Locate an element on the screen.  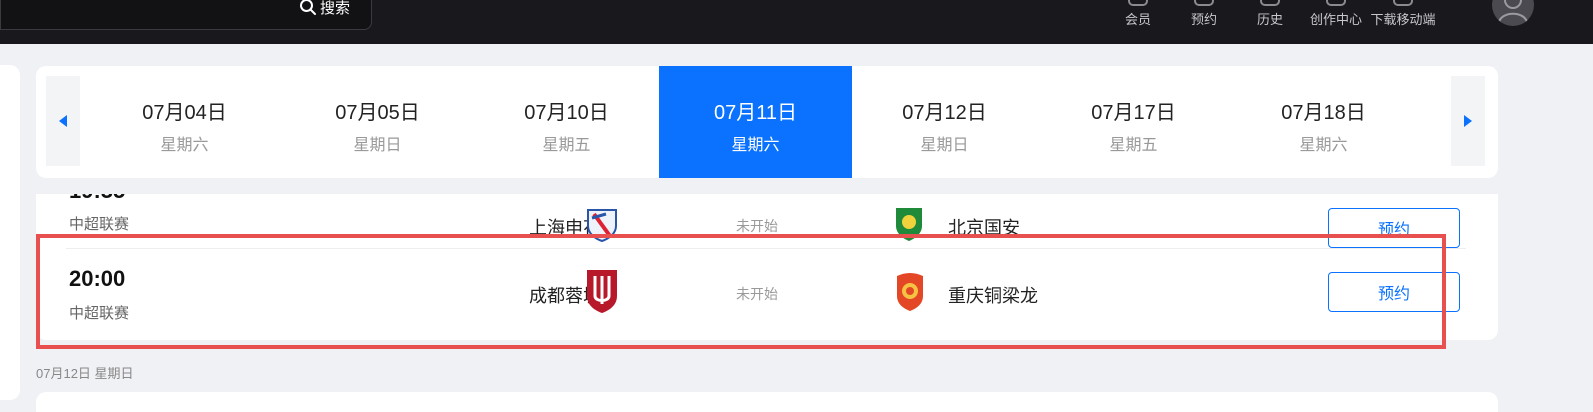
nav-reserve-label: 预约 is located at coordinates (1203, 19).